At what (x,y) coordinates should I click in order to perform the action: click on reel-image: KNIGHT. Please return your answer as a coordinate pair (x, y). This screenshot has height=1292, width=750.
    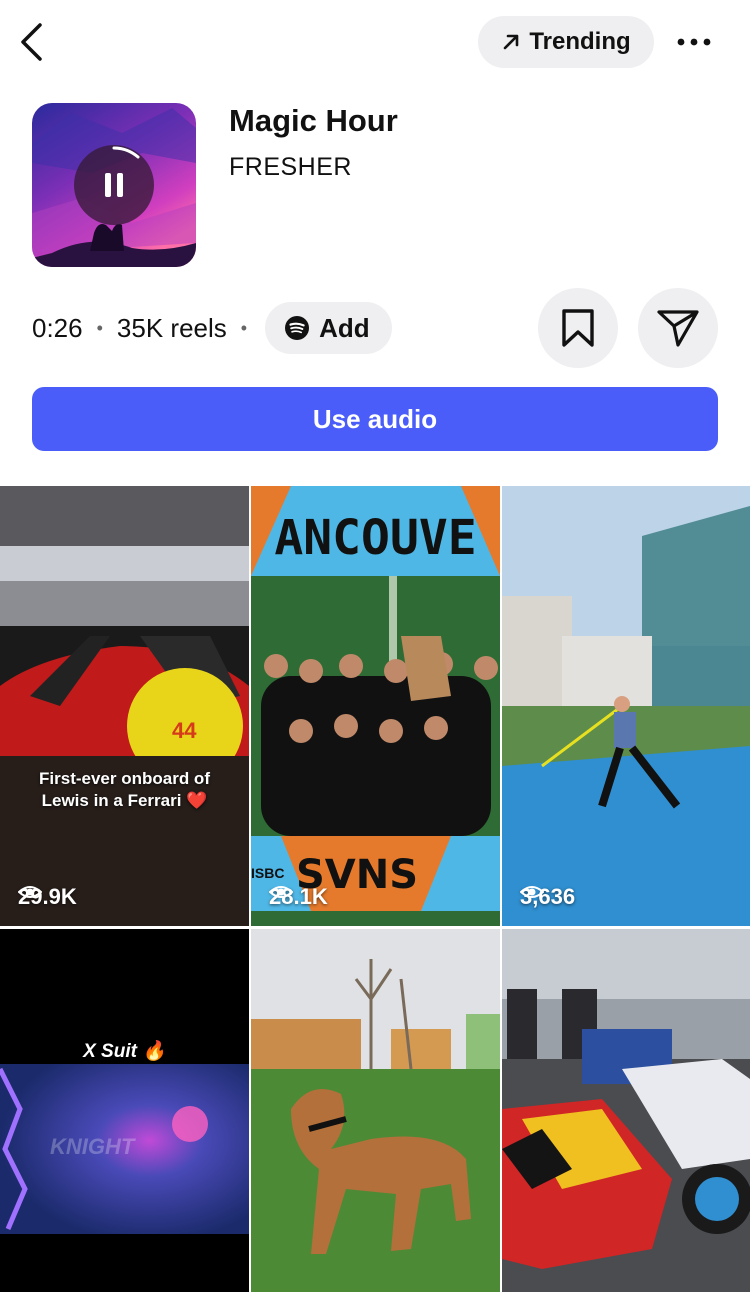
    Looking at the image, I should click on (124, 1110).